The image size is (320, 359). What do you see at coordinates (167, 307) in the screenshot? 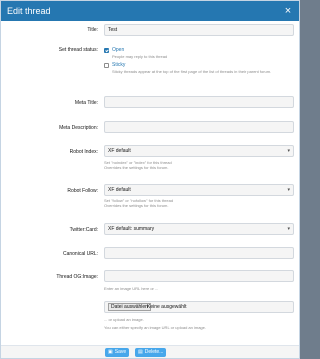
I see `file-status: Keine ausgewählt` at bounding box center [167, 307].